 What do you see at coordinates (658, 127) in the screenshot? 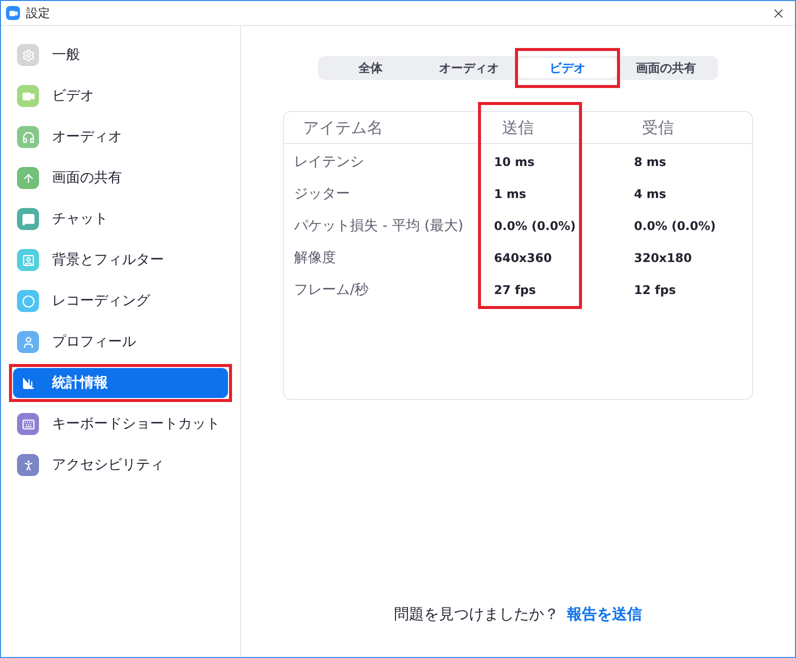
I see `column-header: 受信` at bounding box center [658, 127].